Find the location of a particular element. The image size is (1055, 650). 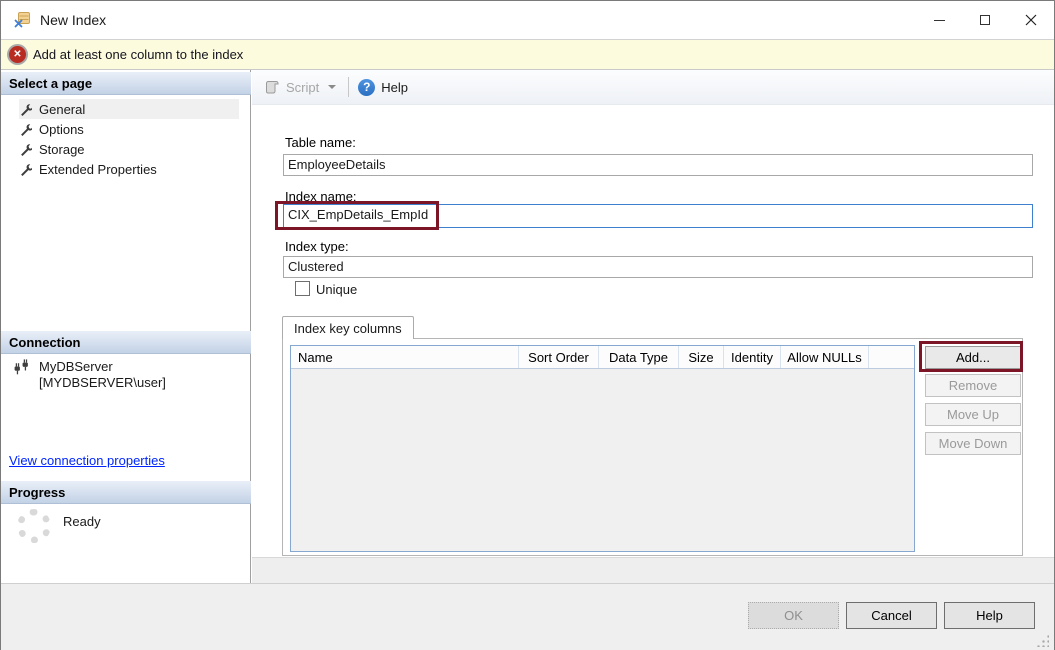

script-button: Script is located at coordinates (302, 87).